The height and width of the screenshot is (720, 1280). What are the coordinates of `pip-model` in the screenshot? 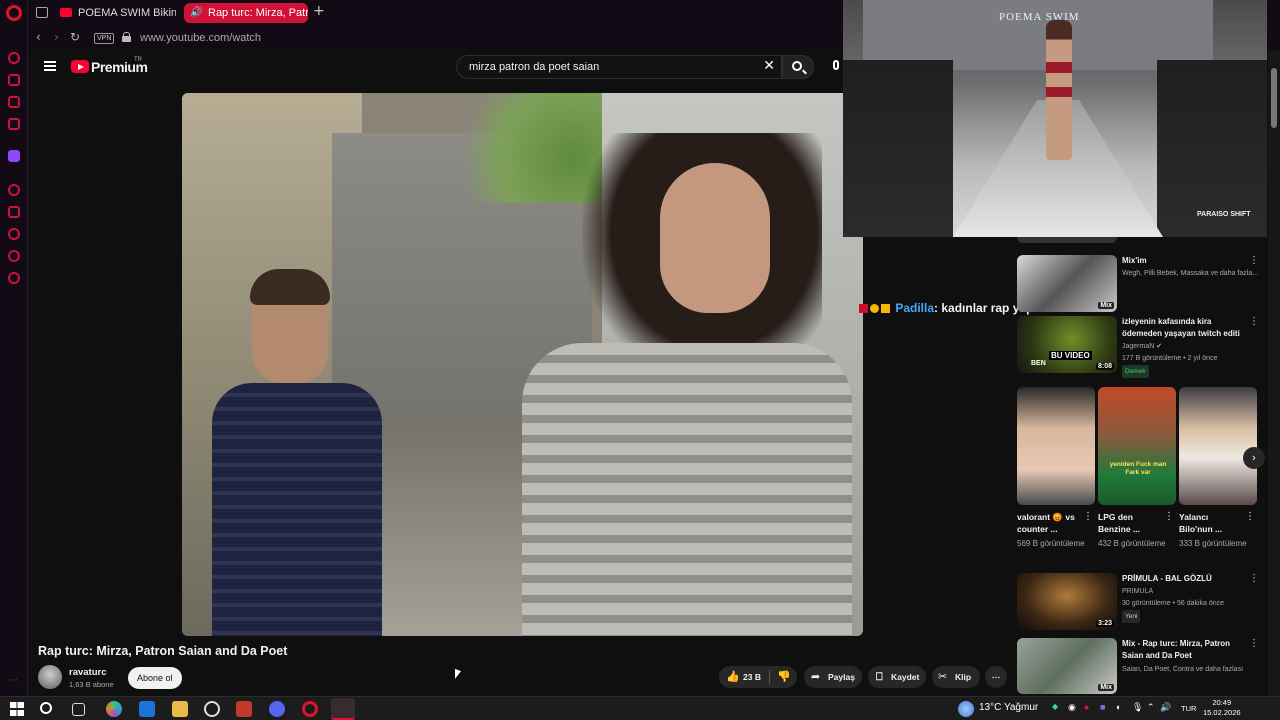 It's located at (1059, 90).